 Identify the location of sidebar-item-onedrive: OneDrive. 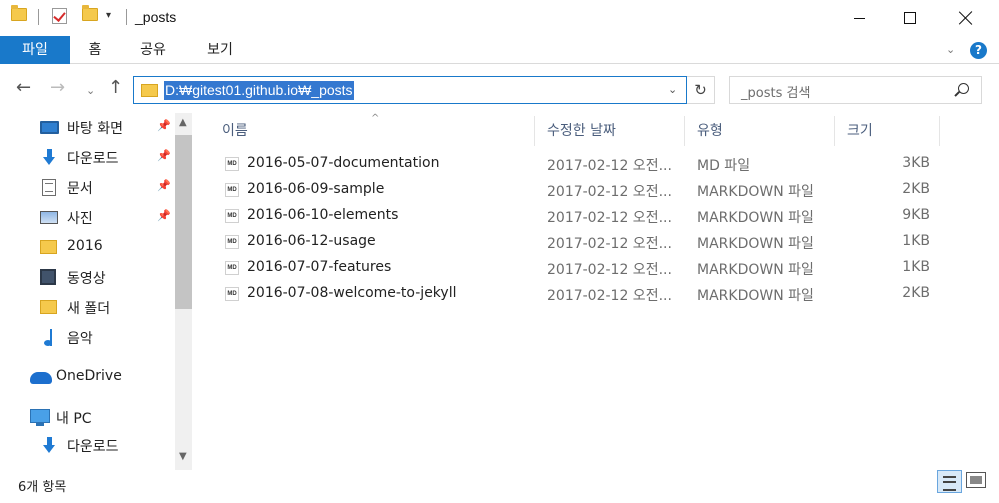
(87, 377).